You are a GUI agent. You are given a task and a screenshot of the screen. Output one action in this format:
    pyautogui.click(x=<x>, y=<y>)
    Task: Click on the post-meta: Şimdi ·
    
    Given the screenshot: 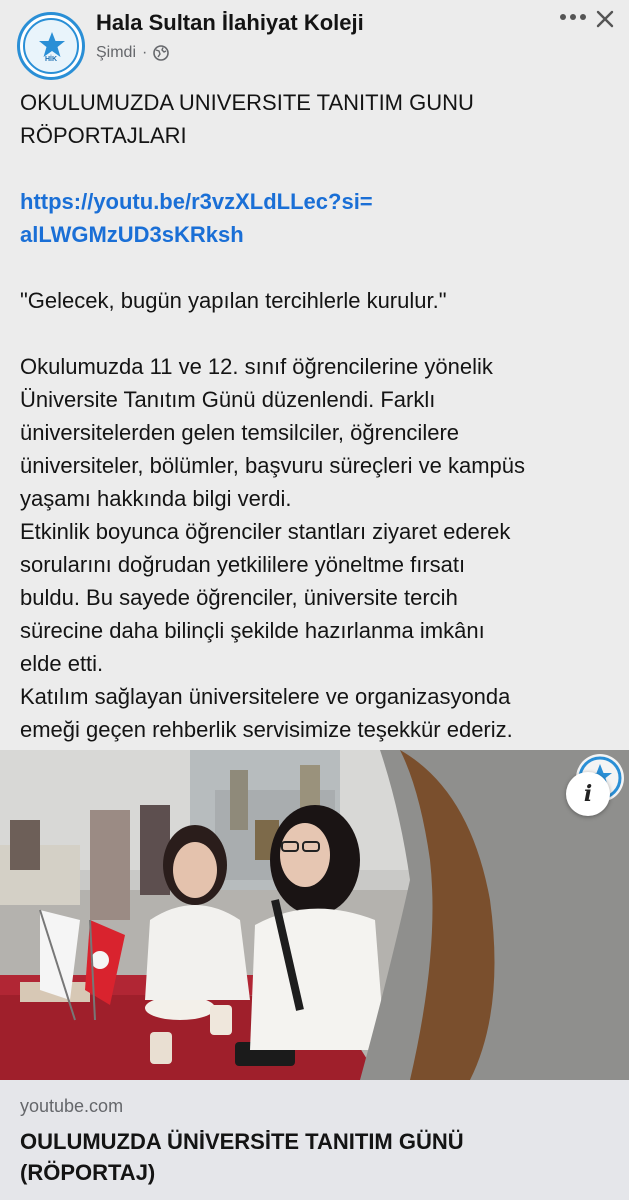 What is the action you would take?
    pyautogui.click(x=133, y=53)
    